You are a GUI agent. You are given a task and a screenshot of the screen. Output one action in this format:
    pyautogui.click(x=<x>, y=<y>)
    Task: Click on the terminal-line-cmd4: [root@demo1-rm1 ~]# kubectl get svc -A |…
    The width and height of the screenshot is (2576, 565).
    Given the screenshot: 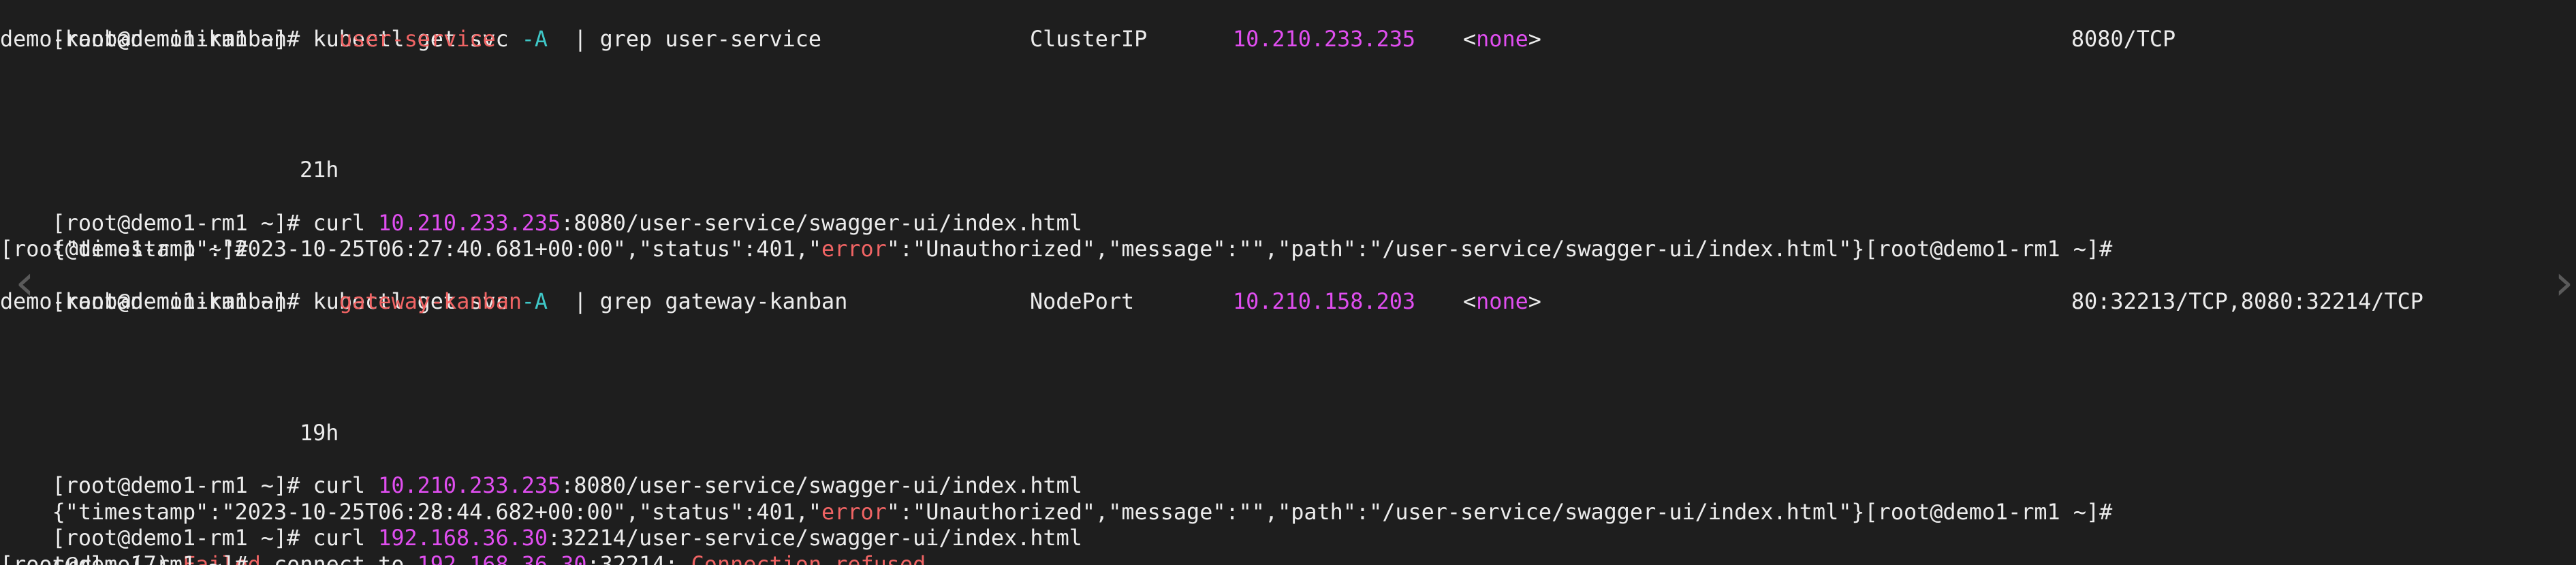 What is the action you would take?
    pyautogui.click(x=424, y=288)
    